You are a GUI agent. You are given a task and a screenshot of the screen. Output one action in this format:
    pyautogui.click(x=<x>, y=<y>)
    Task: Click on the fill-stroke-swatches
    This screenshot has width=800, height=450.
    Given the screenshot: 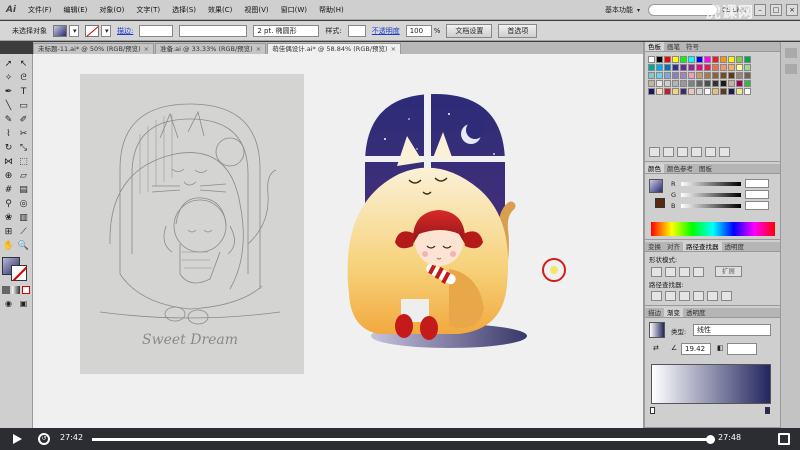 What is the action you would take?
    pyautogui.click(x=16, y=270)
    